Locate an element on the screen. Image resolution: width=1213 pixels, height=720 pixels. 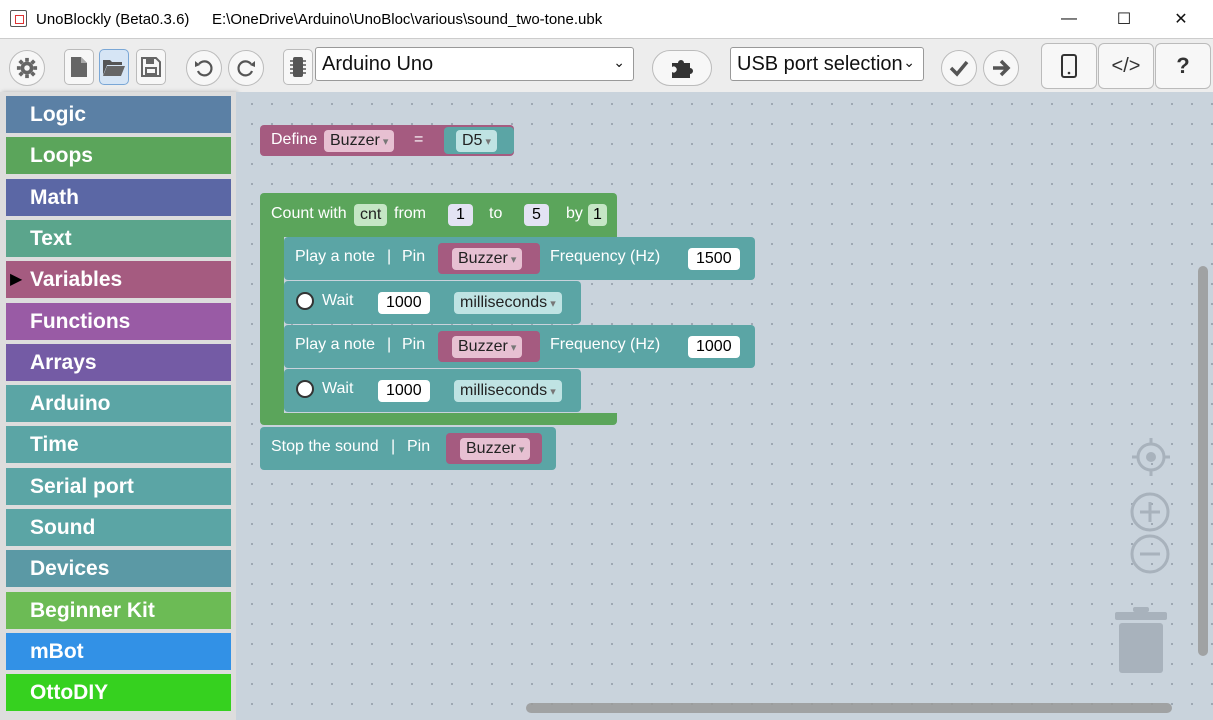
category-math: Math is located at coordinates (118, 197).